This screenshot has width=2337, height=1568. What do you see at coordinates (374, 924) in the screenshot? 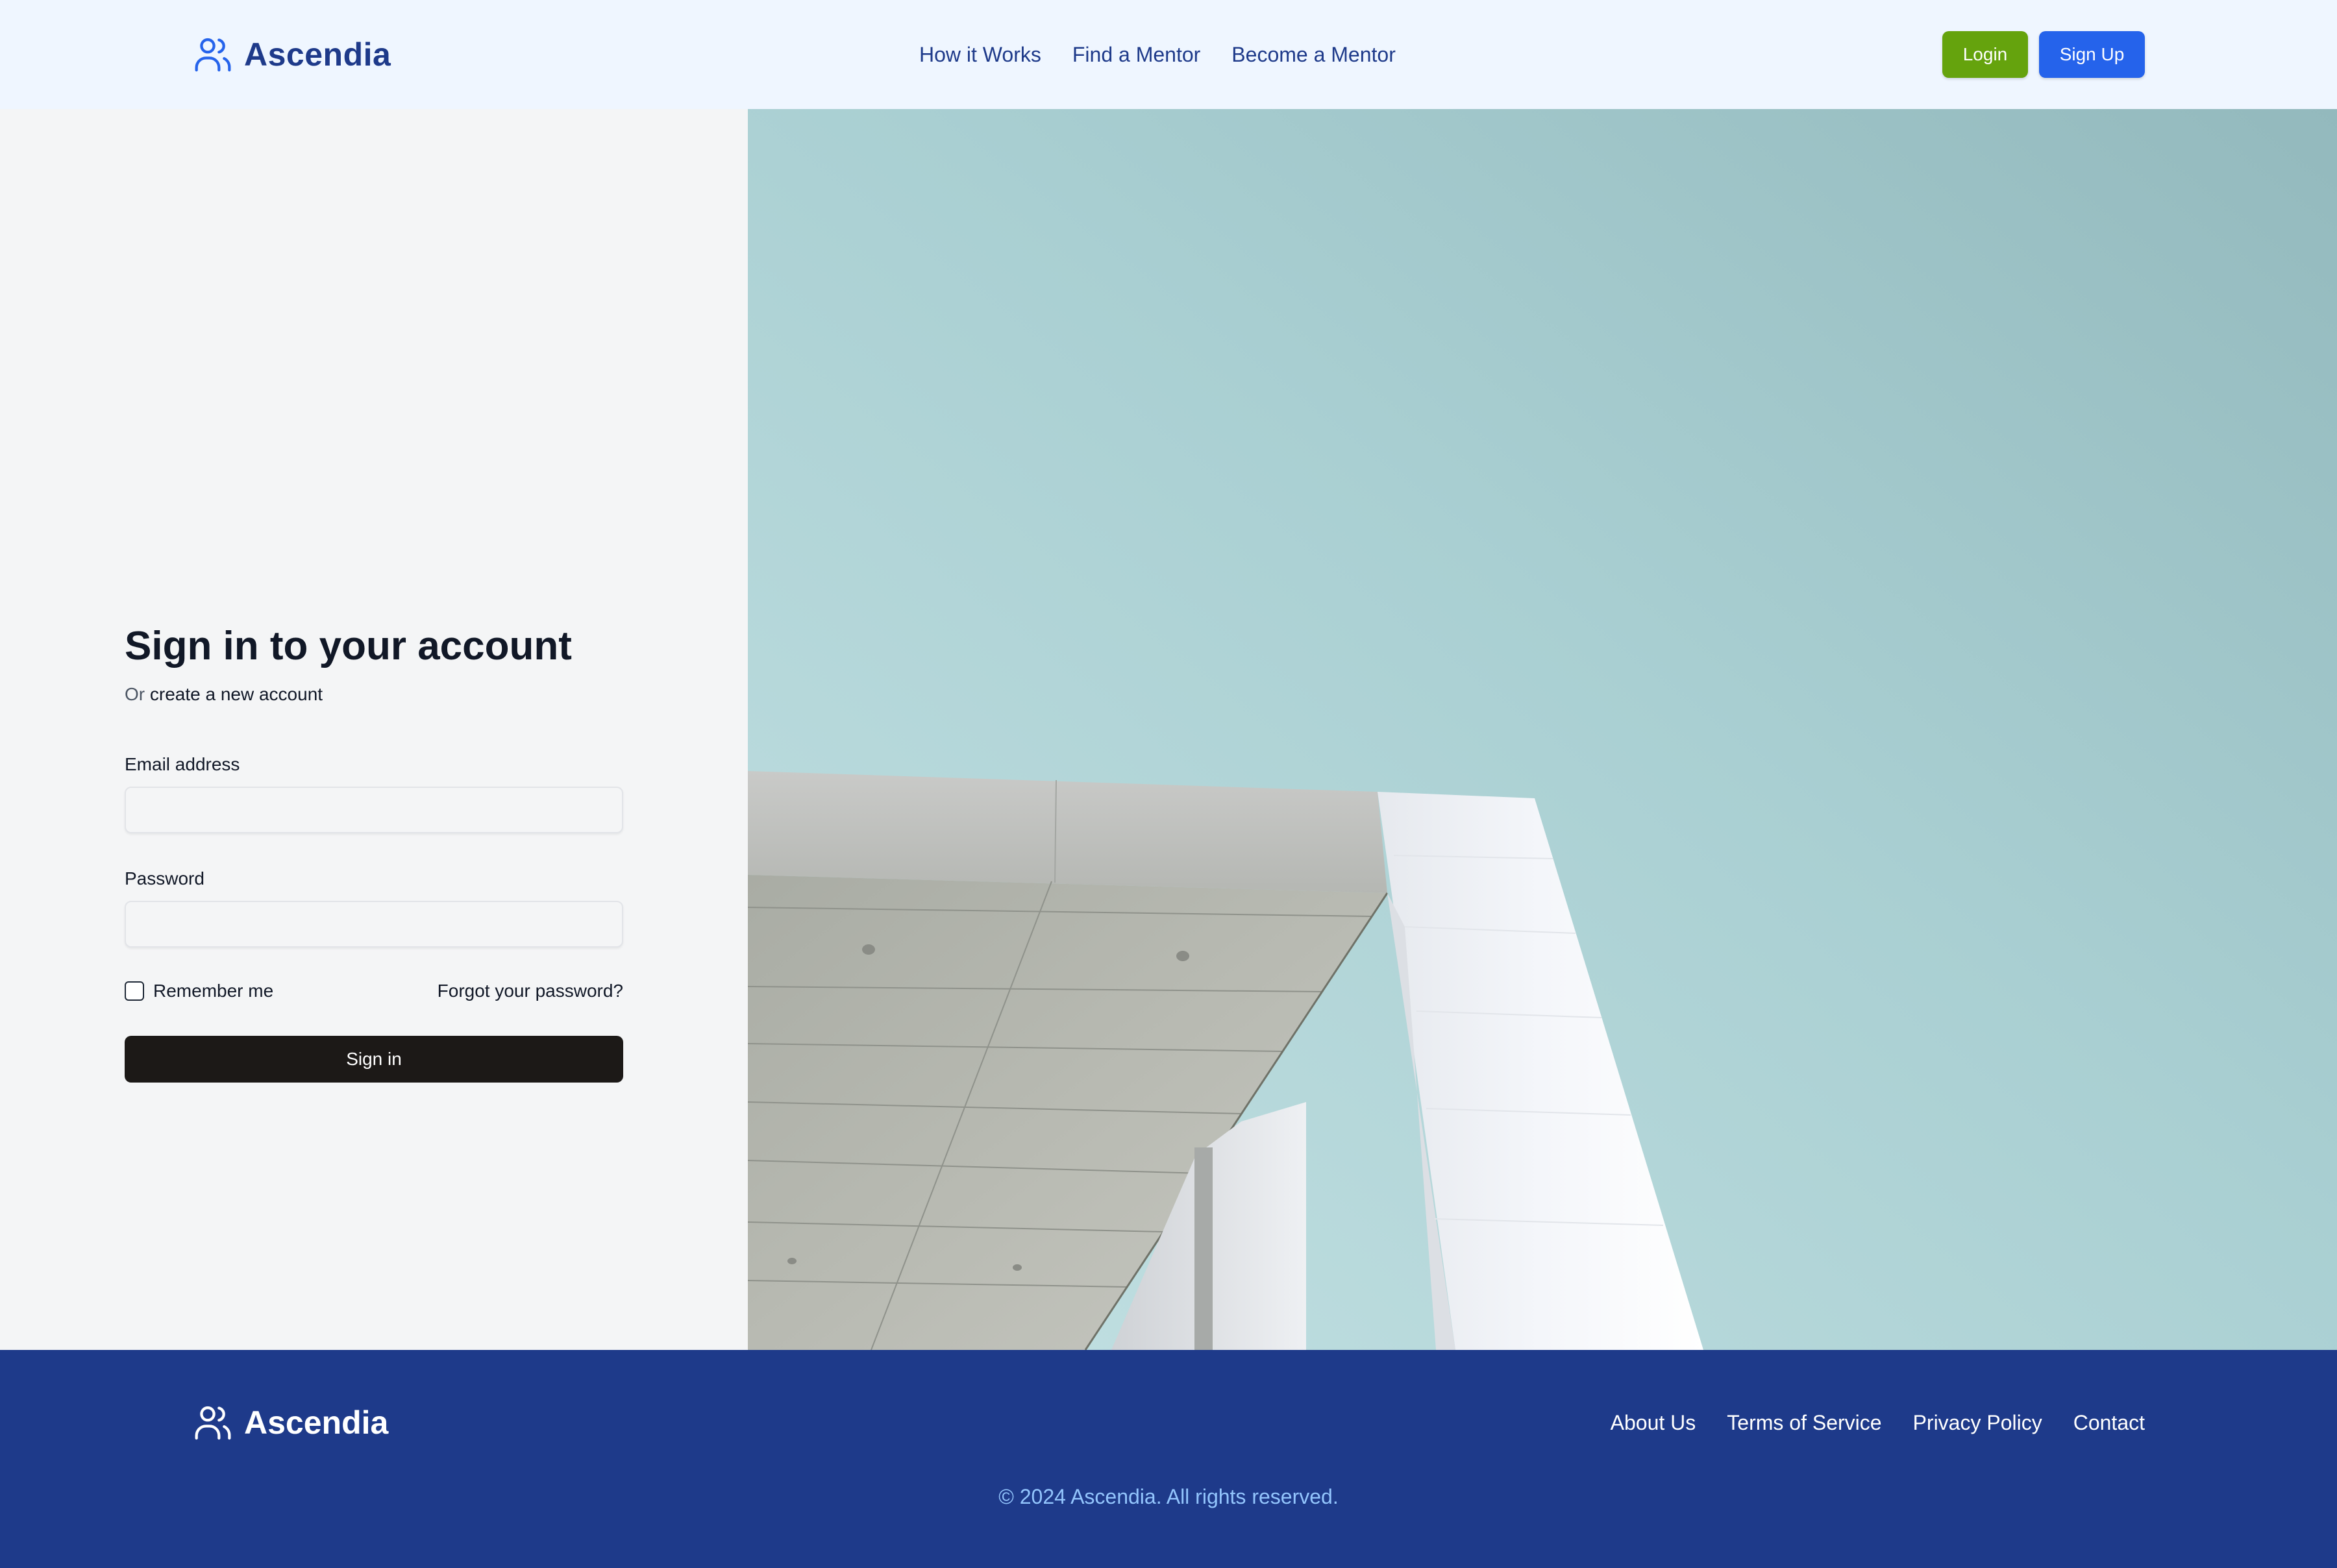
I see `password-field` at bounding box center [374, 924].